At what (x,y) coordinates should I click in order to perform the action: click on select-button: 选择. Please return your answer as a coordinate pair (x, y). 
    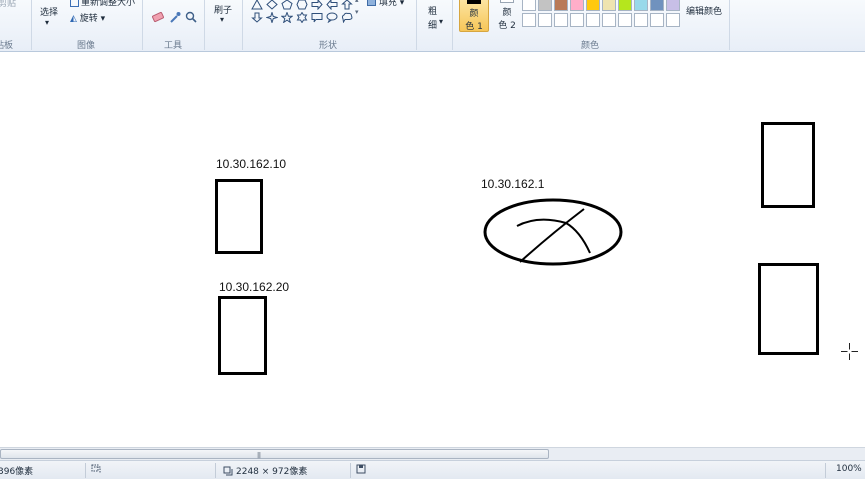
    Looking at the image, I should click on (49, 11).